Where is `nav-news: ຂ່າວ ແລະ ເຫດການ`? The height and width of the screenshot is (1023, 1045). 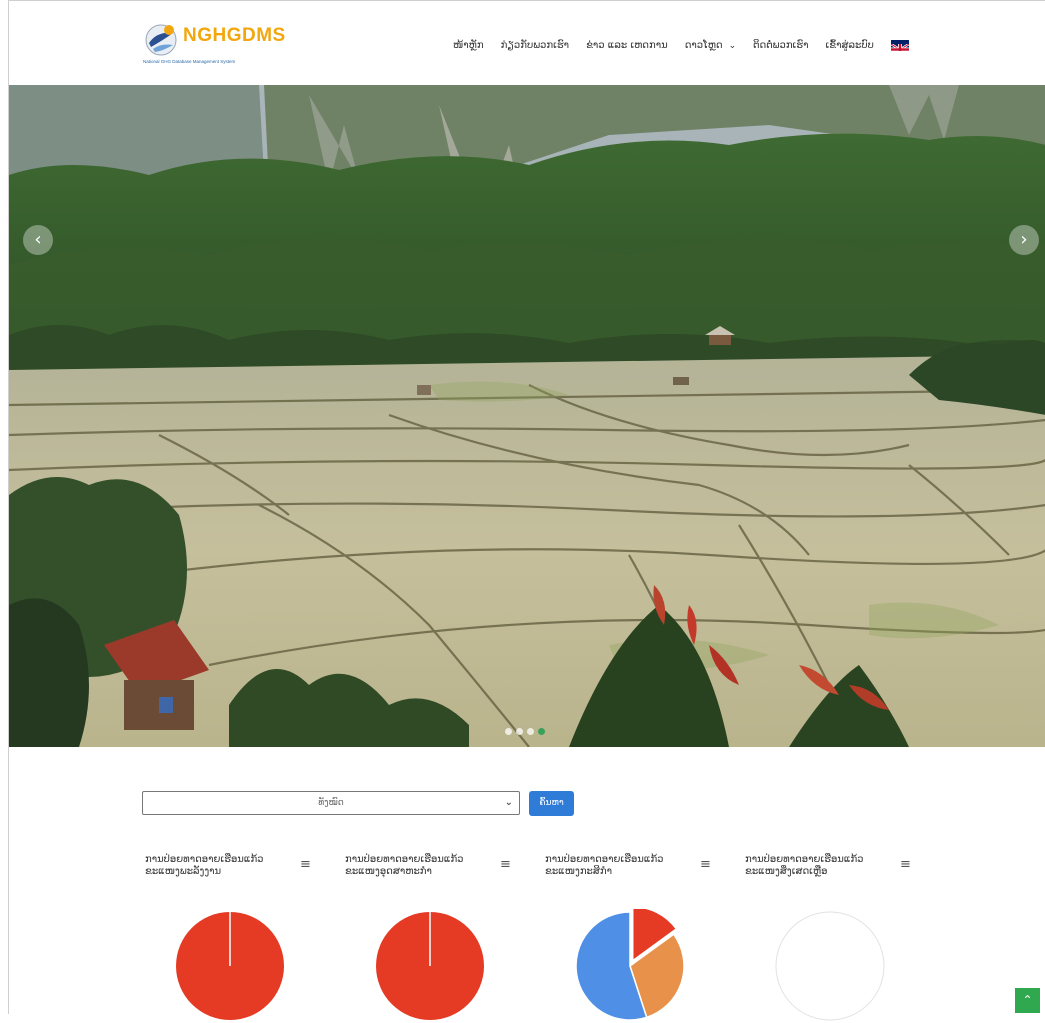 nav-news: ຂ່າວ ແລະ ເຫດການ is located at coordinates (627, 45).